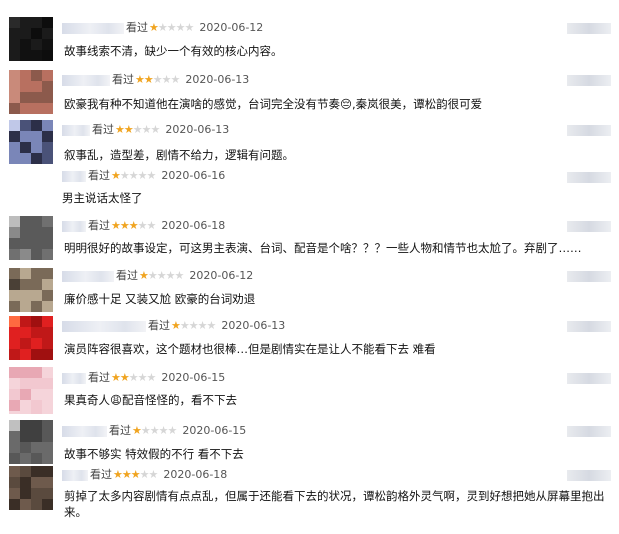 Image resolution: width=619 pixels, height=534 pixels. Describe the element at coordinates (179, 155) in the screenshot. I see `comment-text: 叙事乱，造型差，剧情不给力，逻辑有问题。` at that location.